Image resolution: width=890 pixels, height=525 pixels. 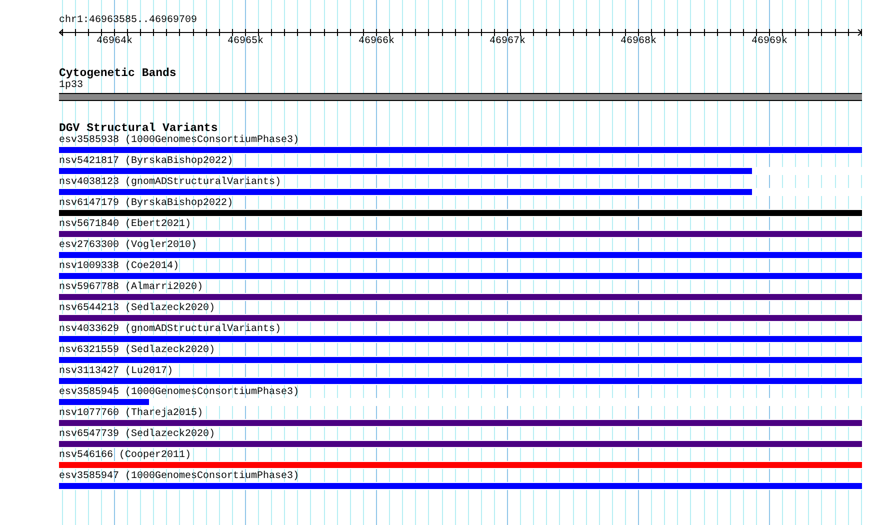 What do you see at coordinates (137, 350) in the screenshot?
I see `variant-label: nsv6321559 (Sedlazeck2020)` at bounding box center [137, 350].